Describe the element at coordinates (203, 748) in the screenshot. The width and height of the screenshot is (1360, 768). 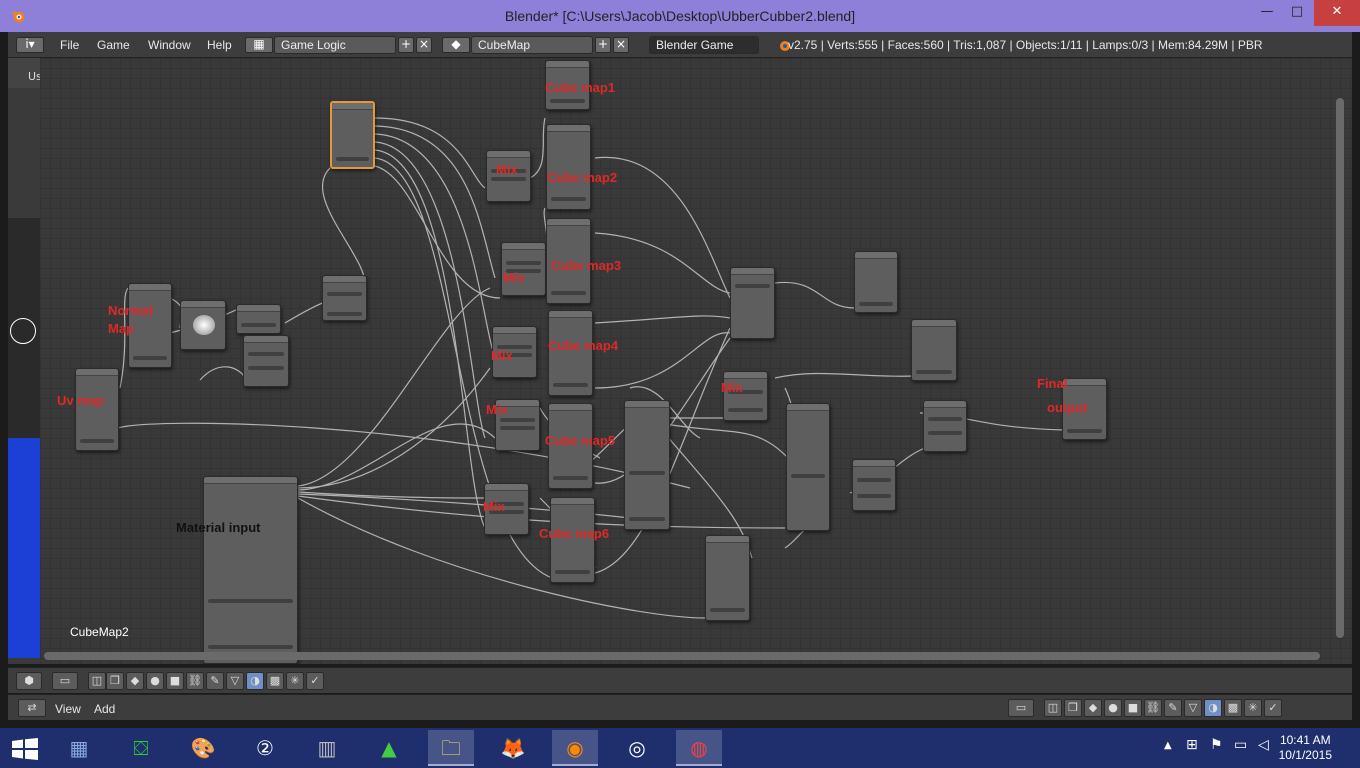
I see `paint-app-icon: 🎨` at that location.